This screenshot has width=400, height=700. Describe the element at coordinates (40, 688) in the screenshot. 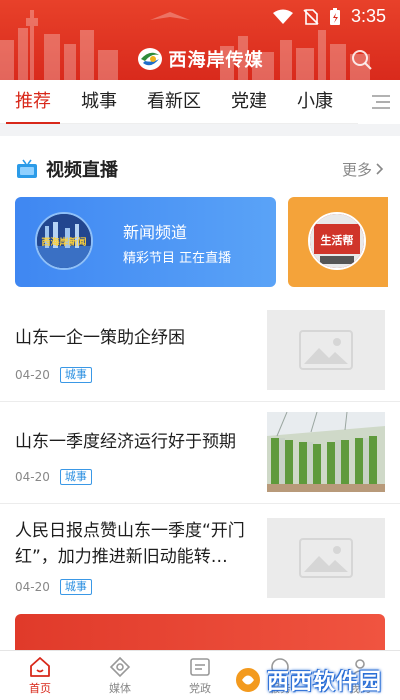

I see `nav-label: 首页` at that location.